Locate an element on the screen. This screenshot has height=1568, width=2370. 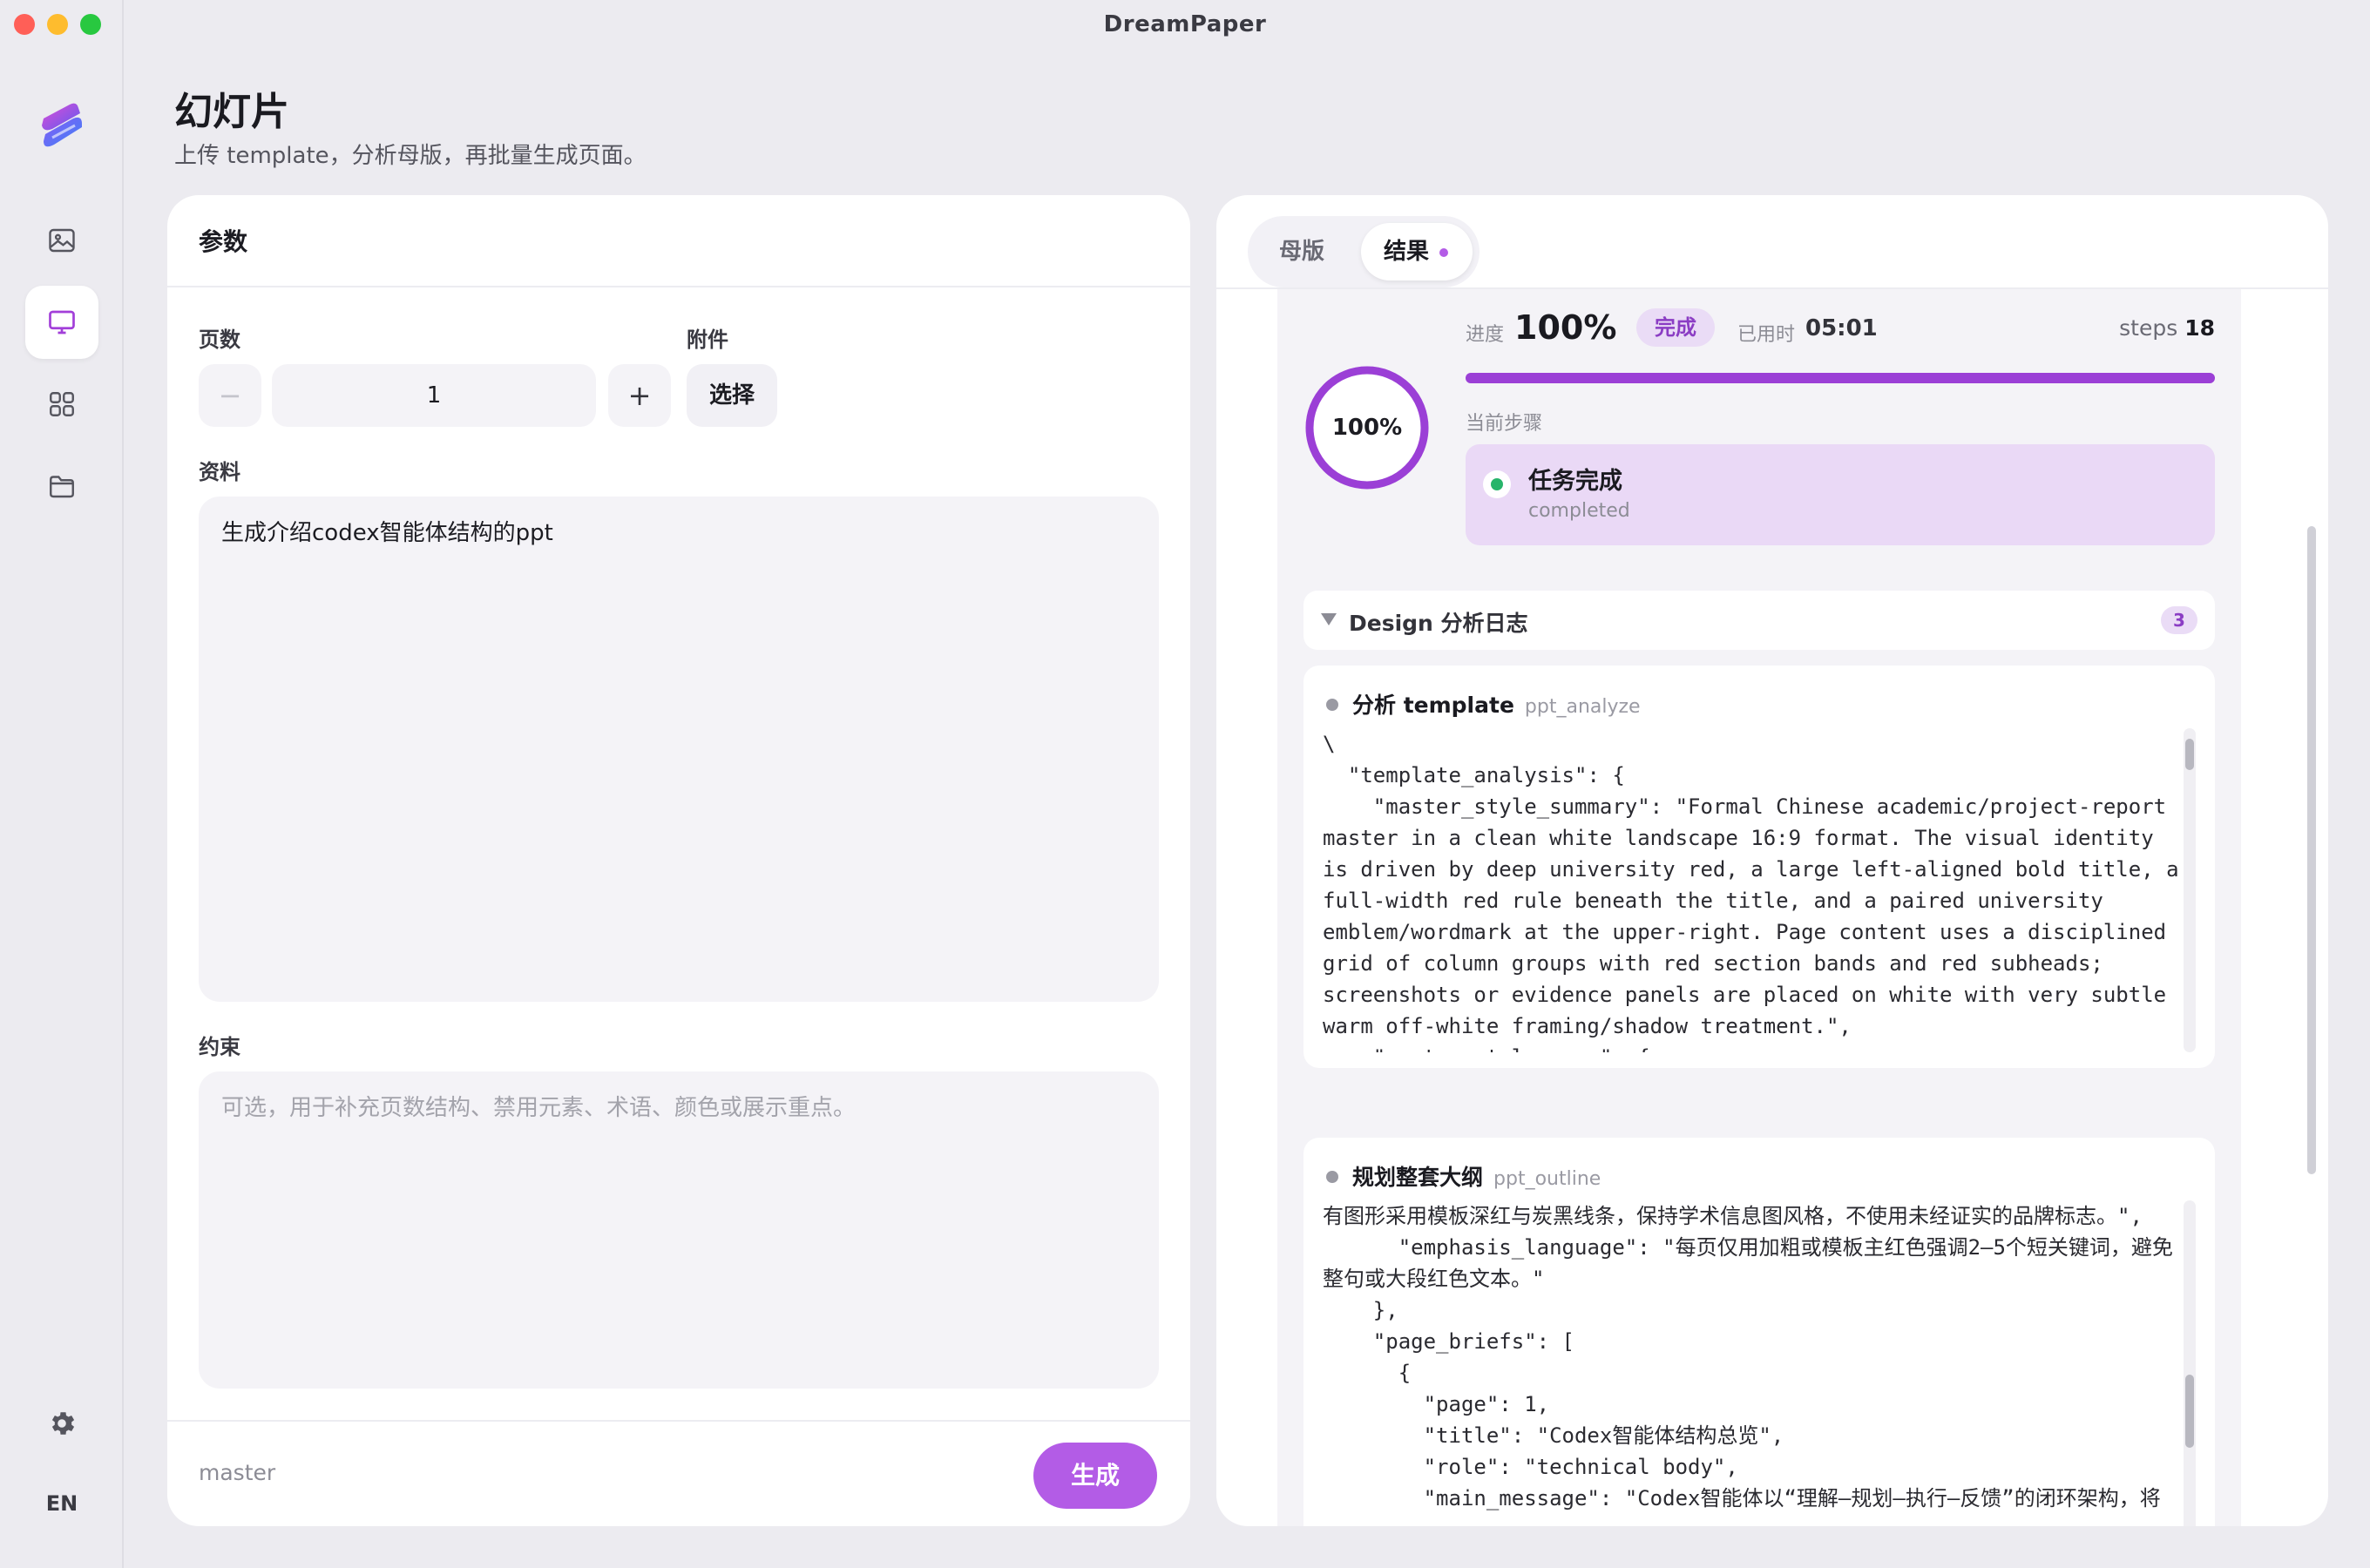
status-dot-icon is located at coordinates (1497, 484).